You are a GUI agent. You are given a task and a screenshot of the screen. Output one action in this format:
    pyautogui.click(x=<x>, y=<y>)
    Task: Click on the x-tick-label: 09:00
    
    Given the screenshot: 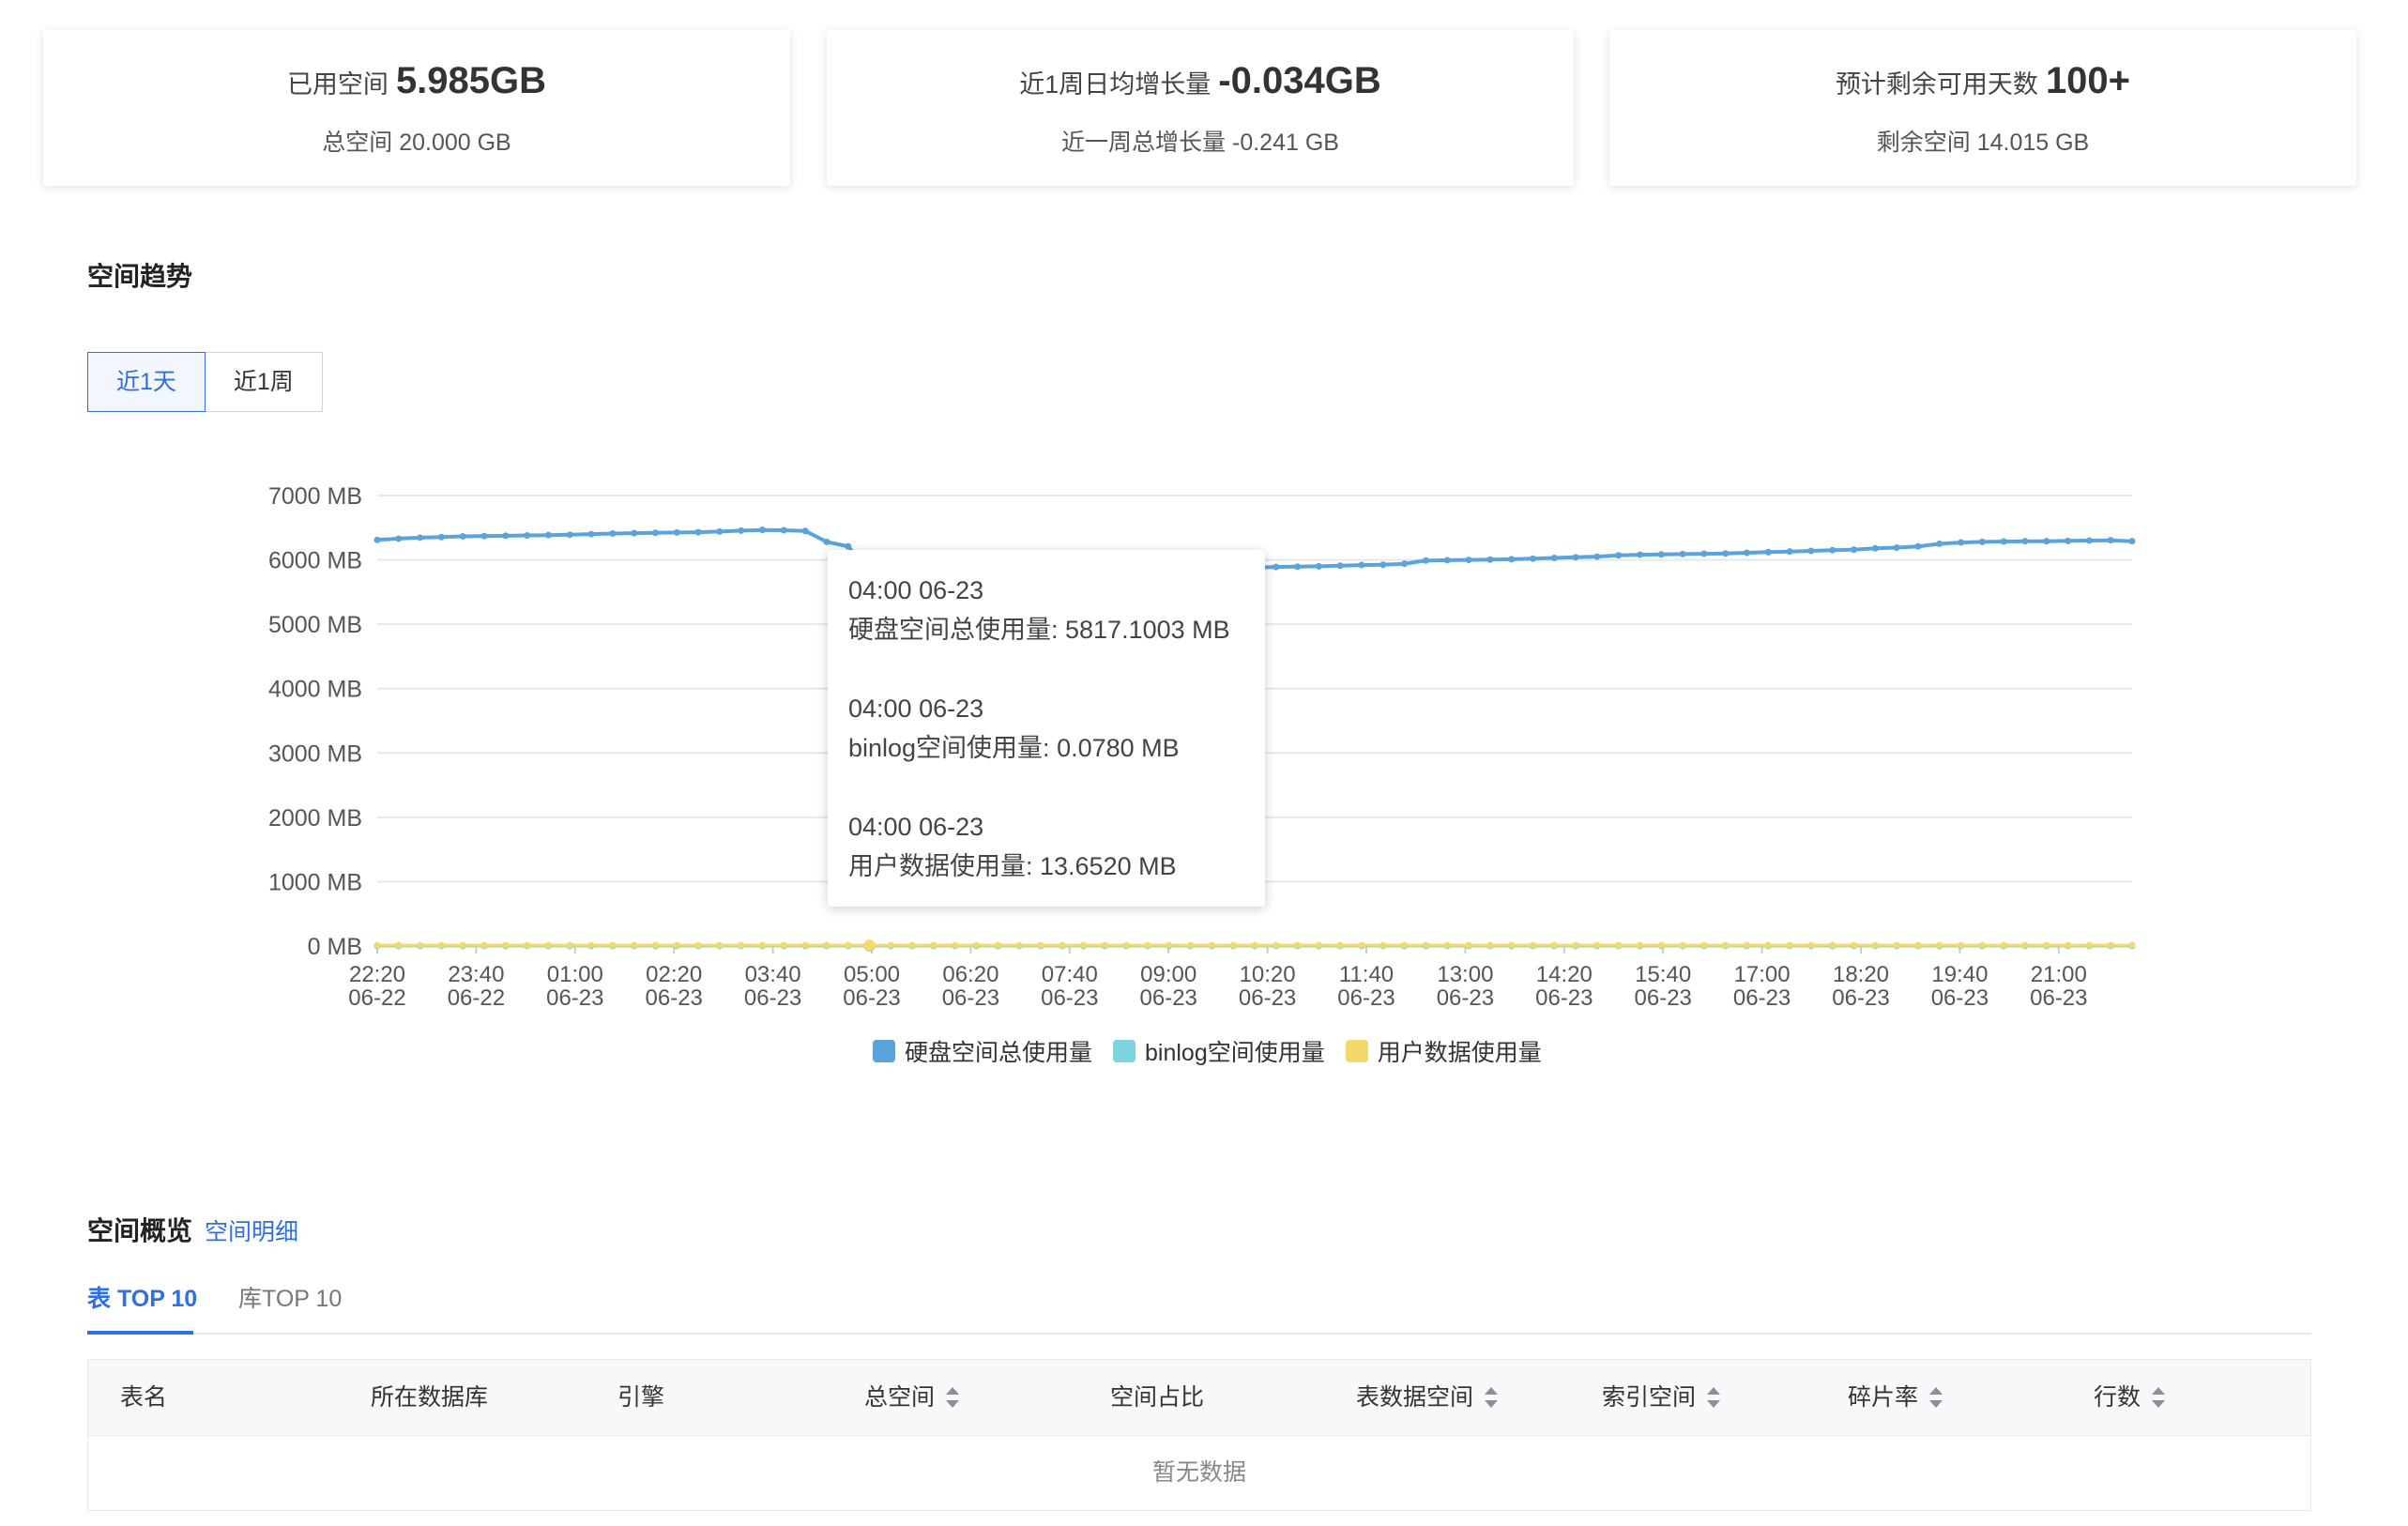 What is the action you would take?
    pyautogui.click(x=1168, y=974)
    